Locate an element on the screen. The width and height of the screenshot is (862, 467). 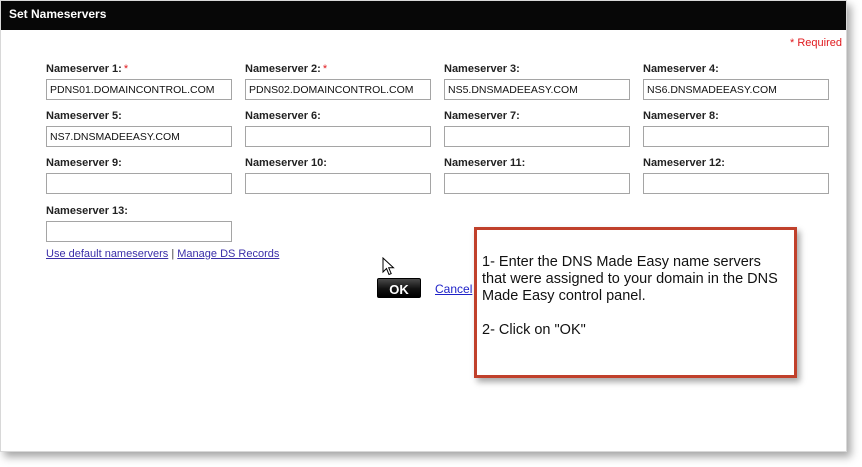
nameserver-7-group: Nameserver 7: is located at coordinates (537, 128).